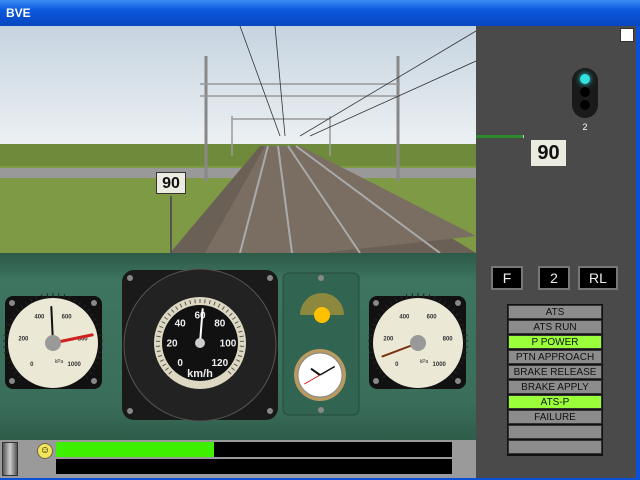 This screenshot has height=480, width=640. What do you see at coordinates (585, 127) in the screenshot?
I see `signal-number: 2` at bounding box center [585, 127].